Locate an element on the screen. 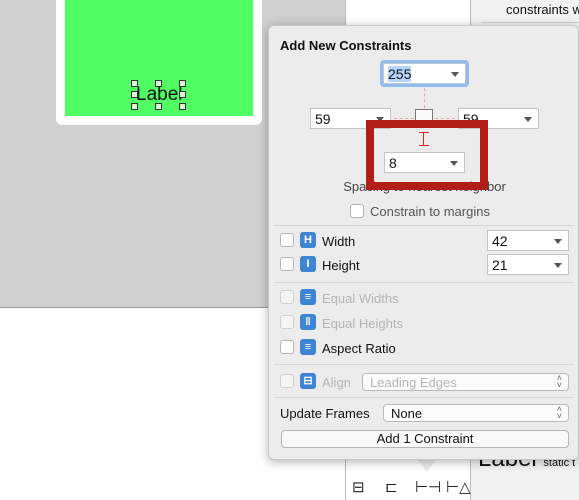 This screenshot has width=579, height=500. align-icon: ⊟ is located at coordinates (308, 381).